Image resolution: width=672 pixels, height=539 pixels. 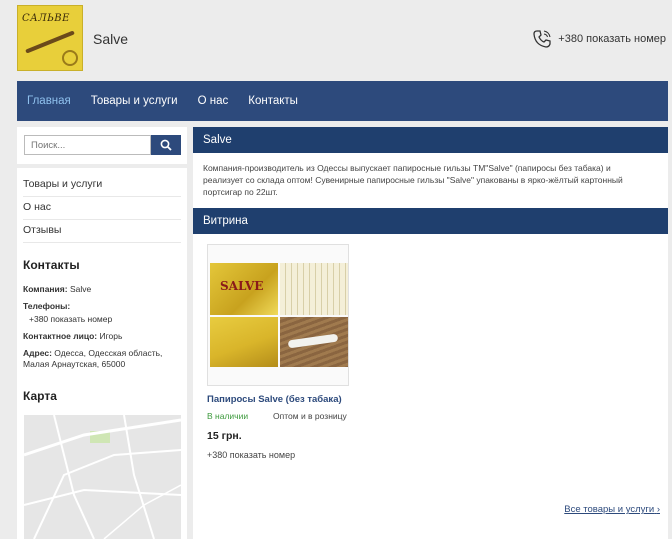 What do you see at coordinates (134, 101) in the screenshot?
I see `nav-products: Товары и услуги` at bounding box center [134, 101].